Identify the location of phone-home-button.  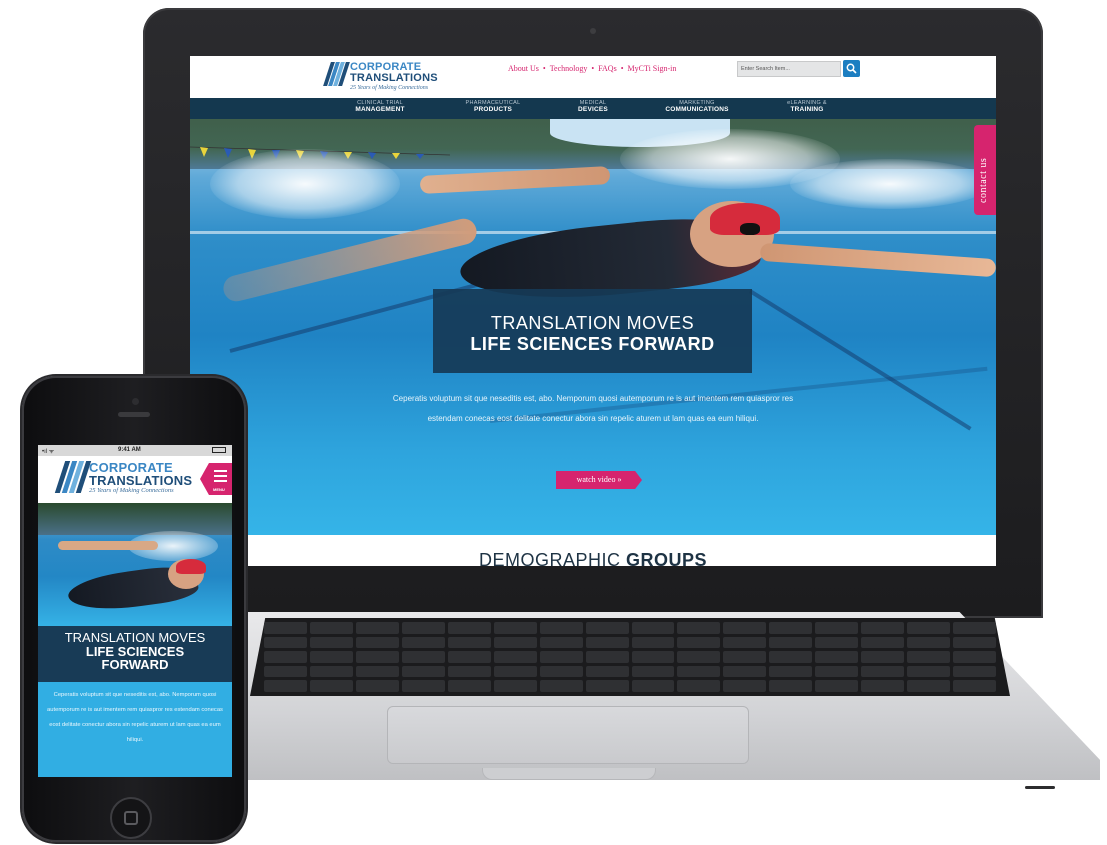
(131, 818).